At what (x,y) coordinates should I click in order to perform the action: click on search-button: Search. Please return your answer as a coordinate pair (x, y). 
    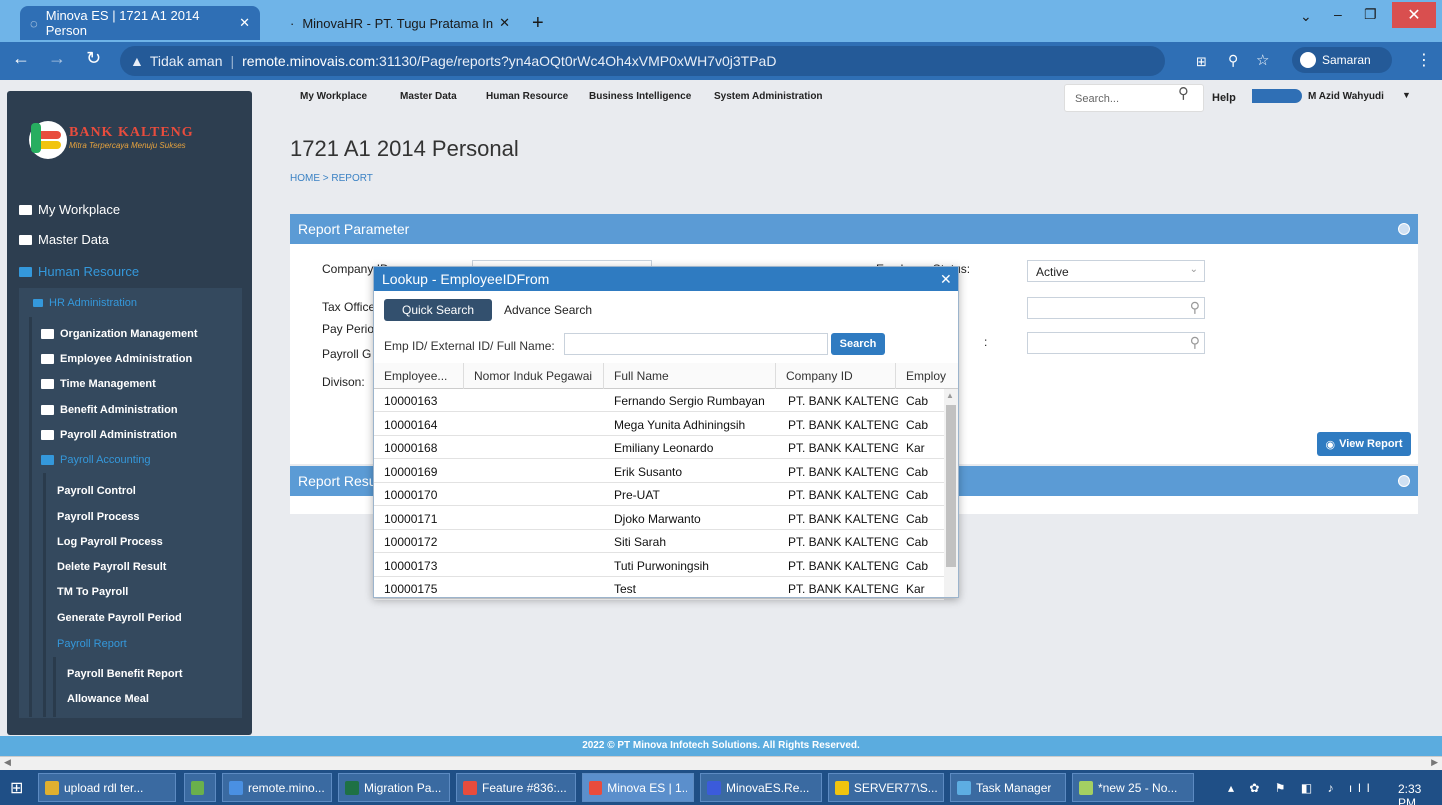
    Looking at the image, I should click on (858, 344).